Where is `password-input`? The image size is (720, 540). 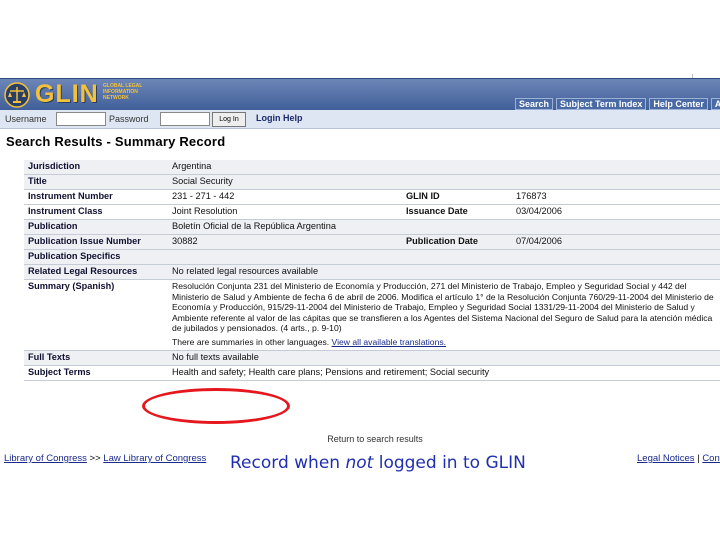 password-input is located at coordinates (185, 119).